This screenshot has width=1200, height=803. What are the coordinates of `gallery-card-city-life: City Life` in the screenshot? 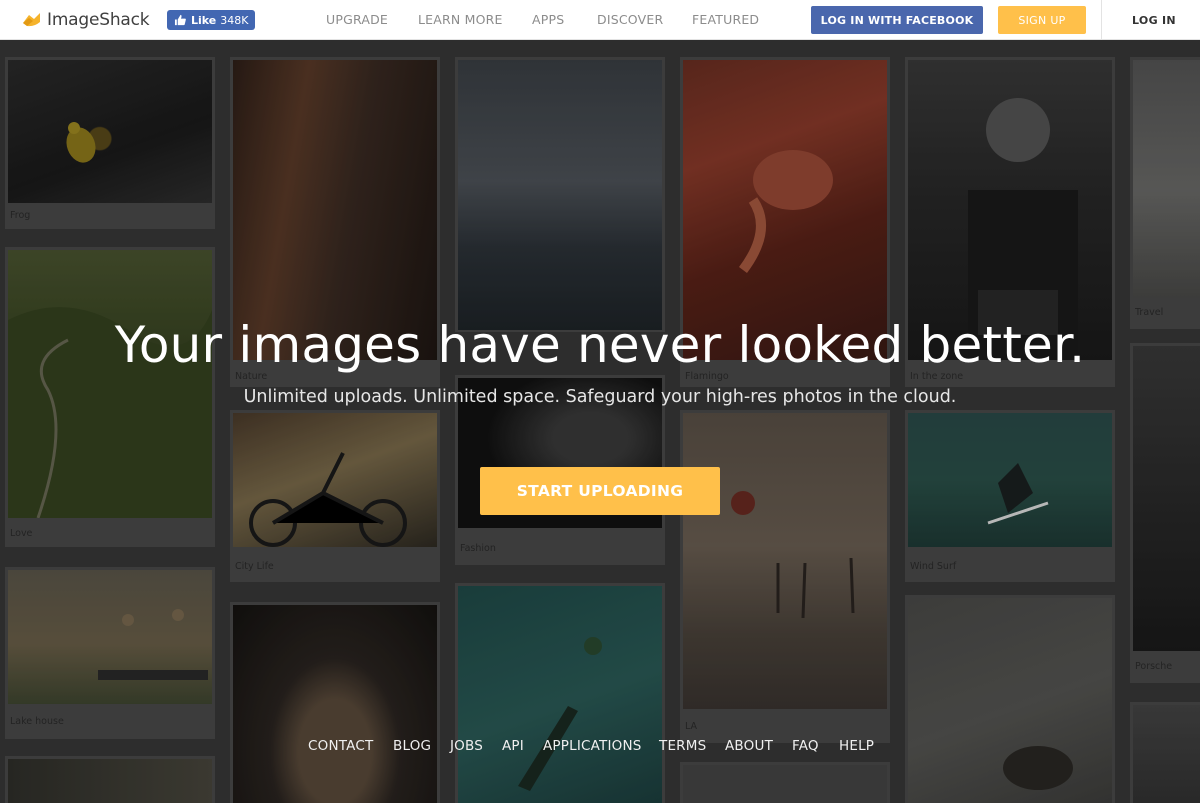 It's located at (335, 496).